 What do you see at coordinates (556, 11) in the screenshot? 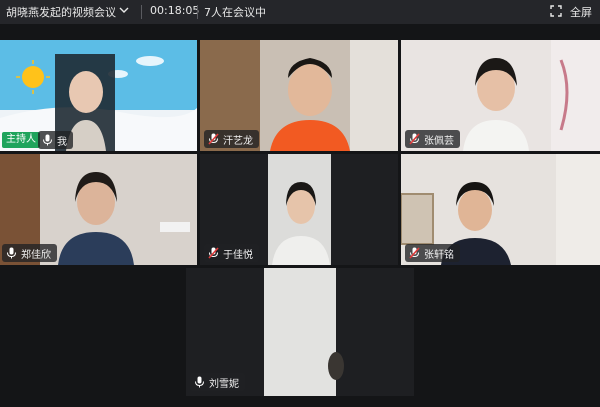
I see `fullscreen-icon` at bounding box center [556, 11].